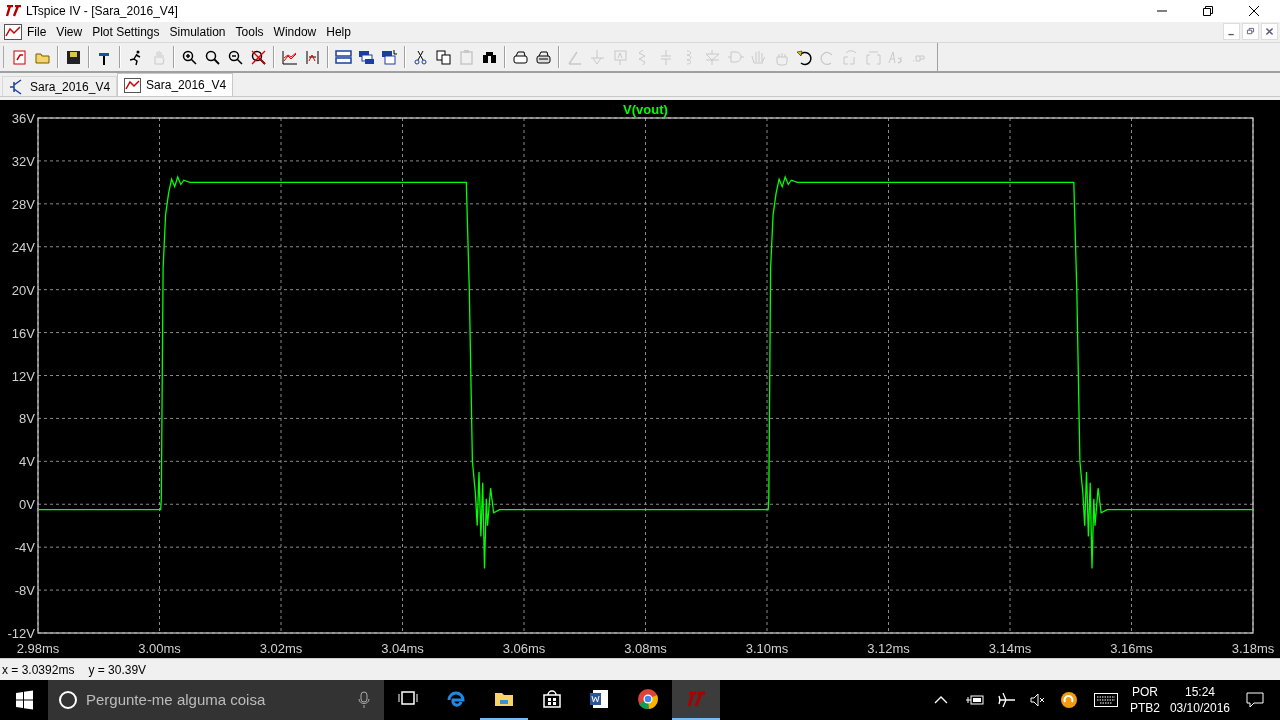 This screenshot has width=1280, height=720. What do you see at coordinates (338, 32) in the screenshot?
I see `menu-item: Help` at bounding box center [338, 32].